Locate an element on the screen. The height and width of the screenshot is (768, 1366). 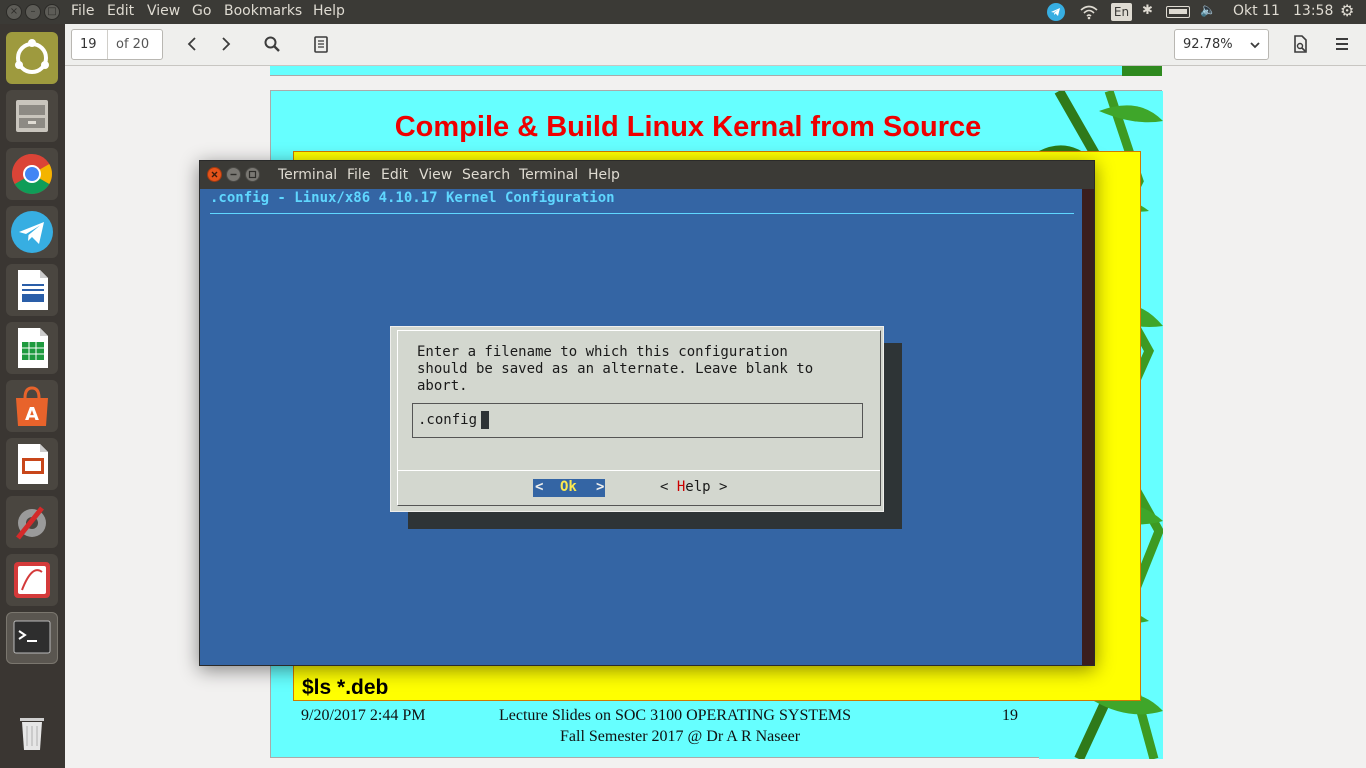
launcher: A is located at coordinates (32, 396).